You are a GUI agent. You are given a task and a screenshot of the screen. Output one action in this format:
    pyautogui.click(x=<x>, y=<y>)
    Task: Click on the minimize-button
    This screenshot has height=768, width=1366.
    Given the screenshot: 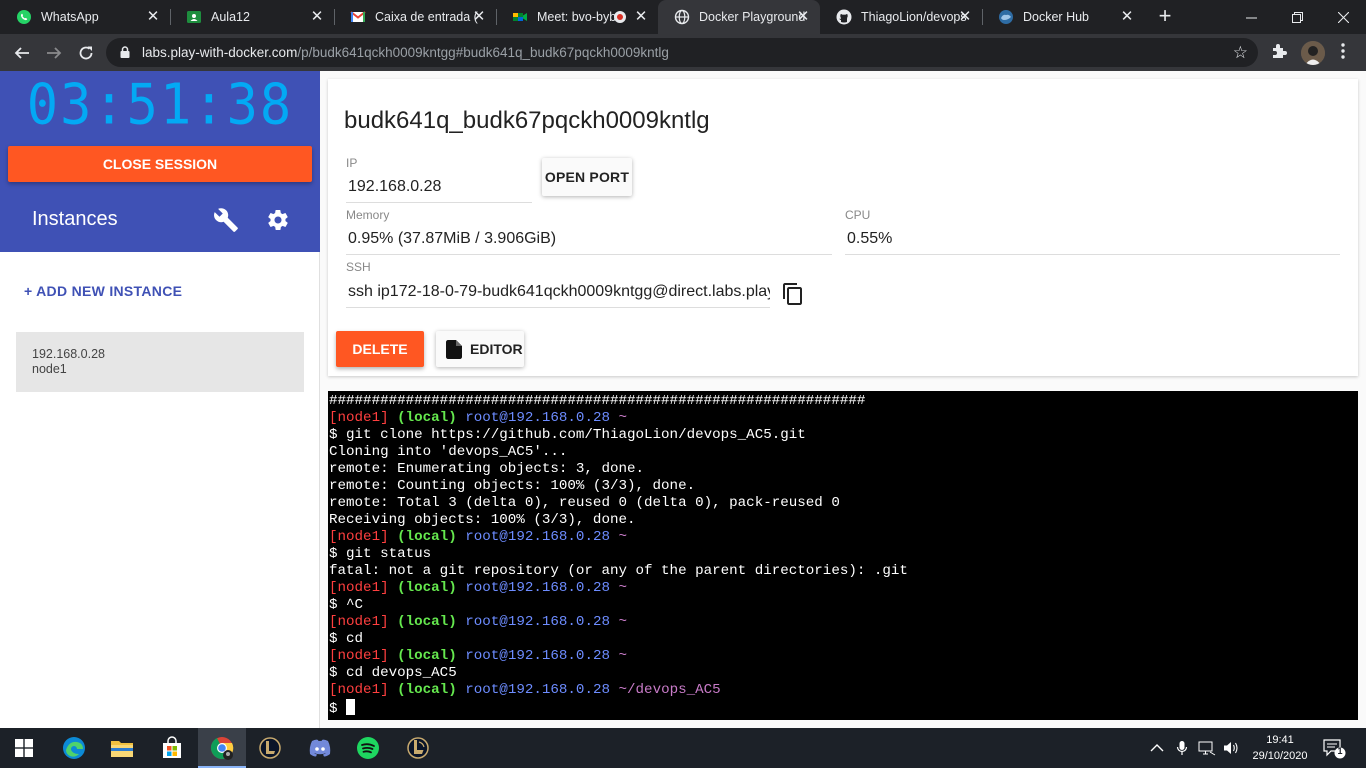 What is the action you would take?
    pyautogui.click(x=1251, y=17)
    